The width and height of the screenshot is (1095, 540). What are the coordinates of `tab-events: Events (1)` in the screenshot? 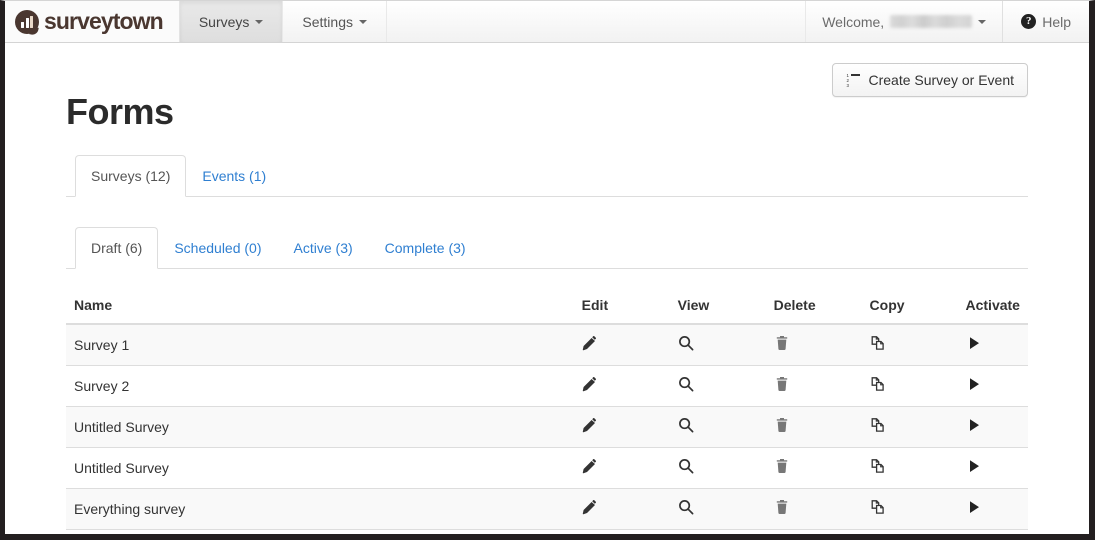 It's located at (234, 176).